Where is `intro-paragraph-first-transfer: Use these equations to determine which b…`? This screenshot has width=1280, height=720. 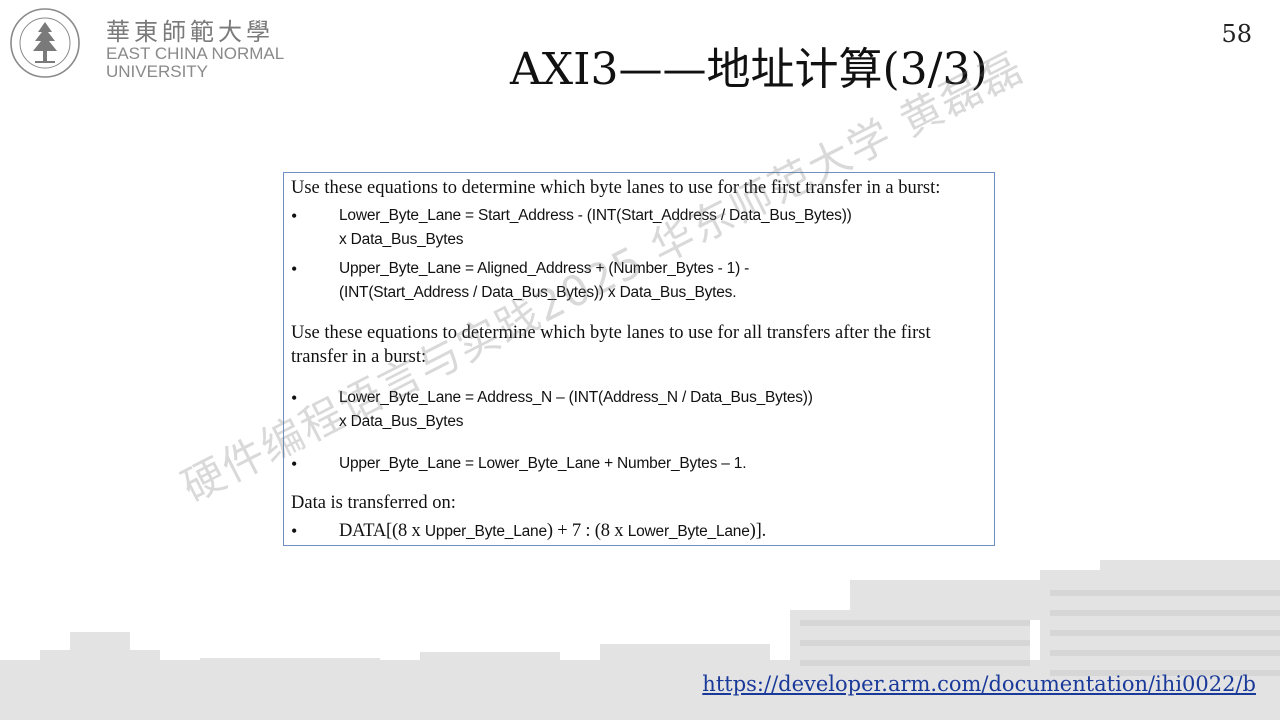 intro-paragraph-first-transfer: Use these equations to determine which b… is located at coordinates (616, 188).